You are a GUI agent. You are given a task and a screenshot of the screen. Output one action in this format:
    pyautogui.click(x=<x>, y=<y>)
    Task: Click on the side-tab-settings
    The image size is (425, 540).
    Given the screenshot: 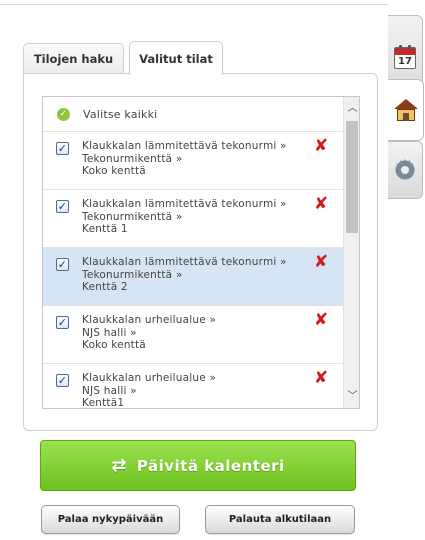 What is the action you would take?
    pyautogui.click(x=405, y=170)
    